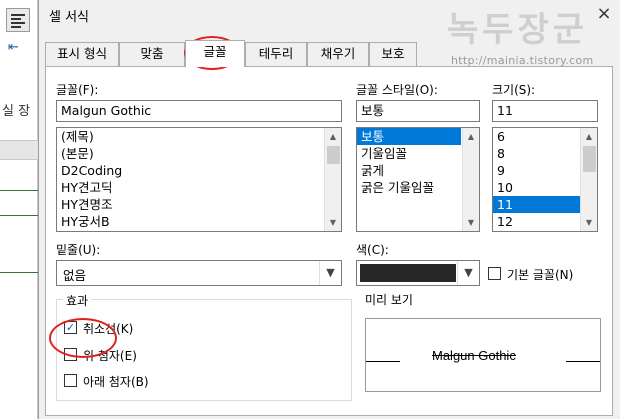 The width and height of the screenshot is (620, 419). I want to click on tab-font: 글꼴, so click(215, 53).